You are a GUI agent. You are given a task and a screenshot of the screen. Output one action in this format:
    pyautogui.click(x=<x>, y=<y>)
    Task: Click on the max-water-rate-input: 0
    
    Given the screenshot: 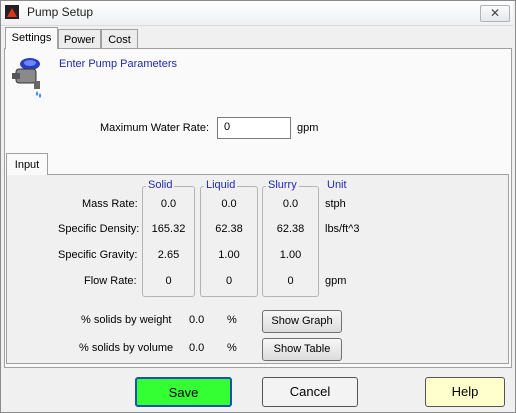 What is the action you would take?
    pyautogui.click(x=254, y=128)
    